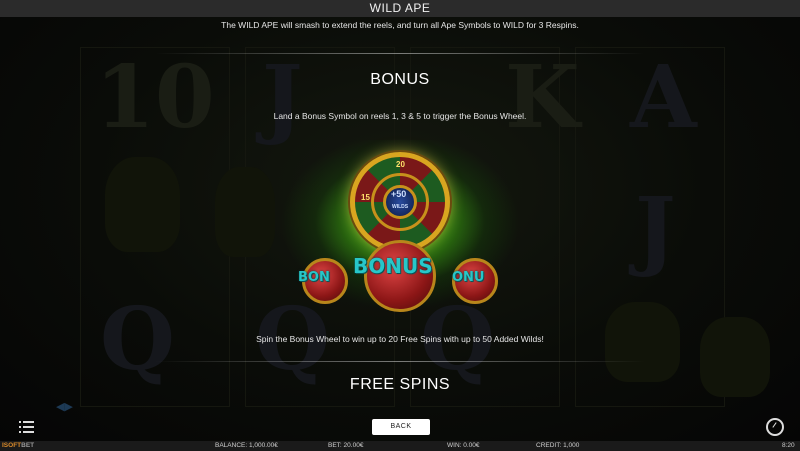  I want to click on wheel-value-left: 15, so click(365, 197).